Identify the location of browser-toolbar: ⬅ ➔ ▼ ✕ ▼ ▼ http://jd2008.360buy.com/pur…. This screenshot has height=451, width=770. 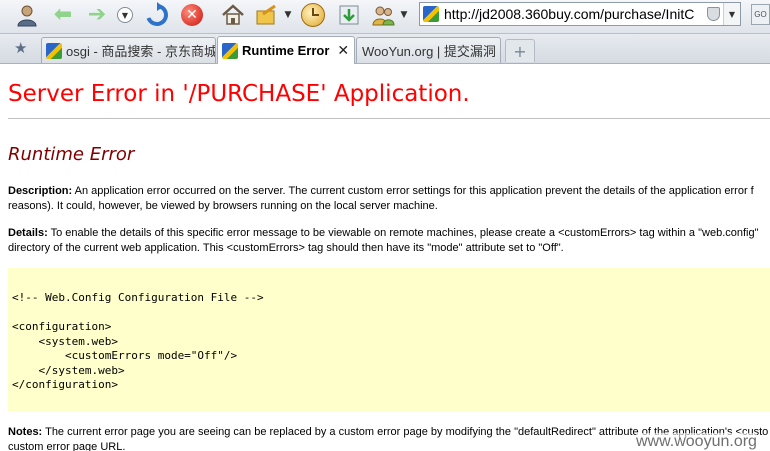
(385, 17).